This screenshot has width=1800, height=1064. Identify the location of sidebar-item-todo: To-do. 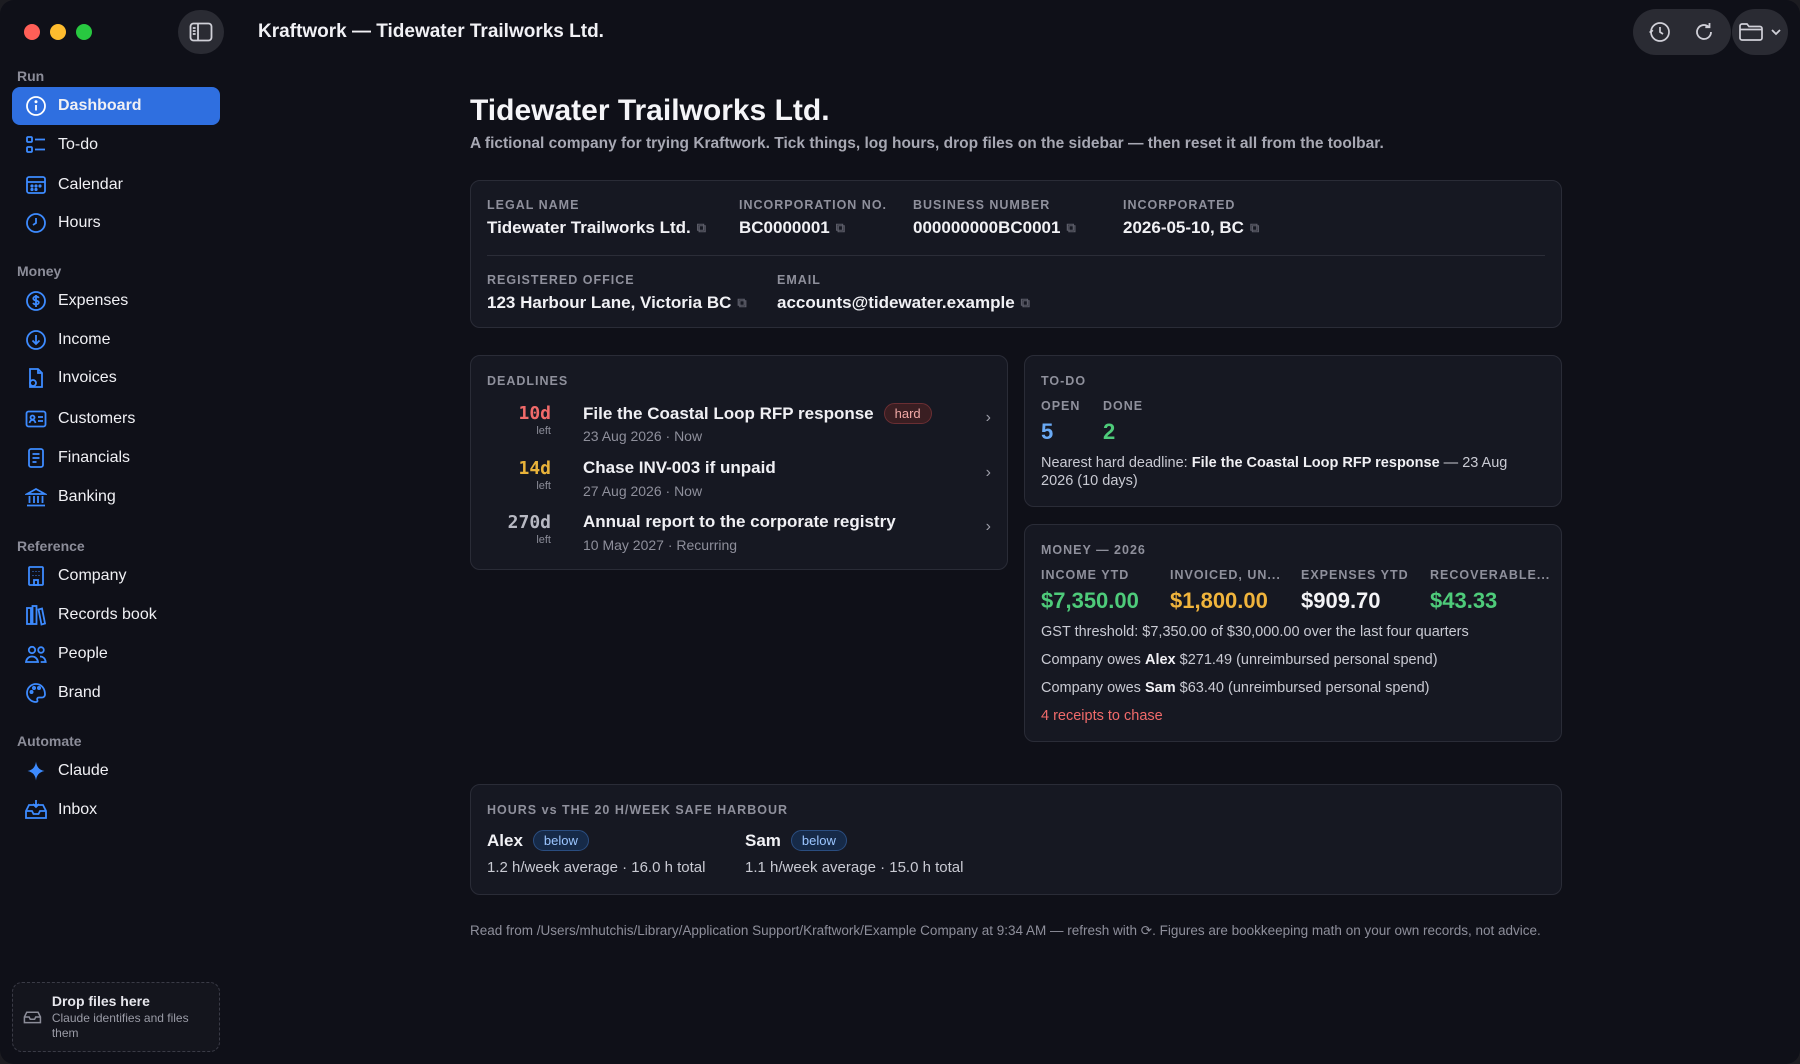
(116, 145).